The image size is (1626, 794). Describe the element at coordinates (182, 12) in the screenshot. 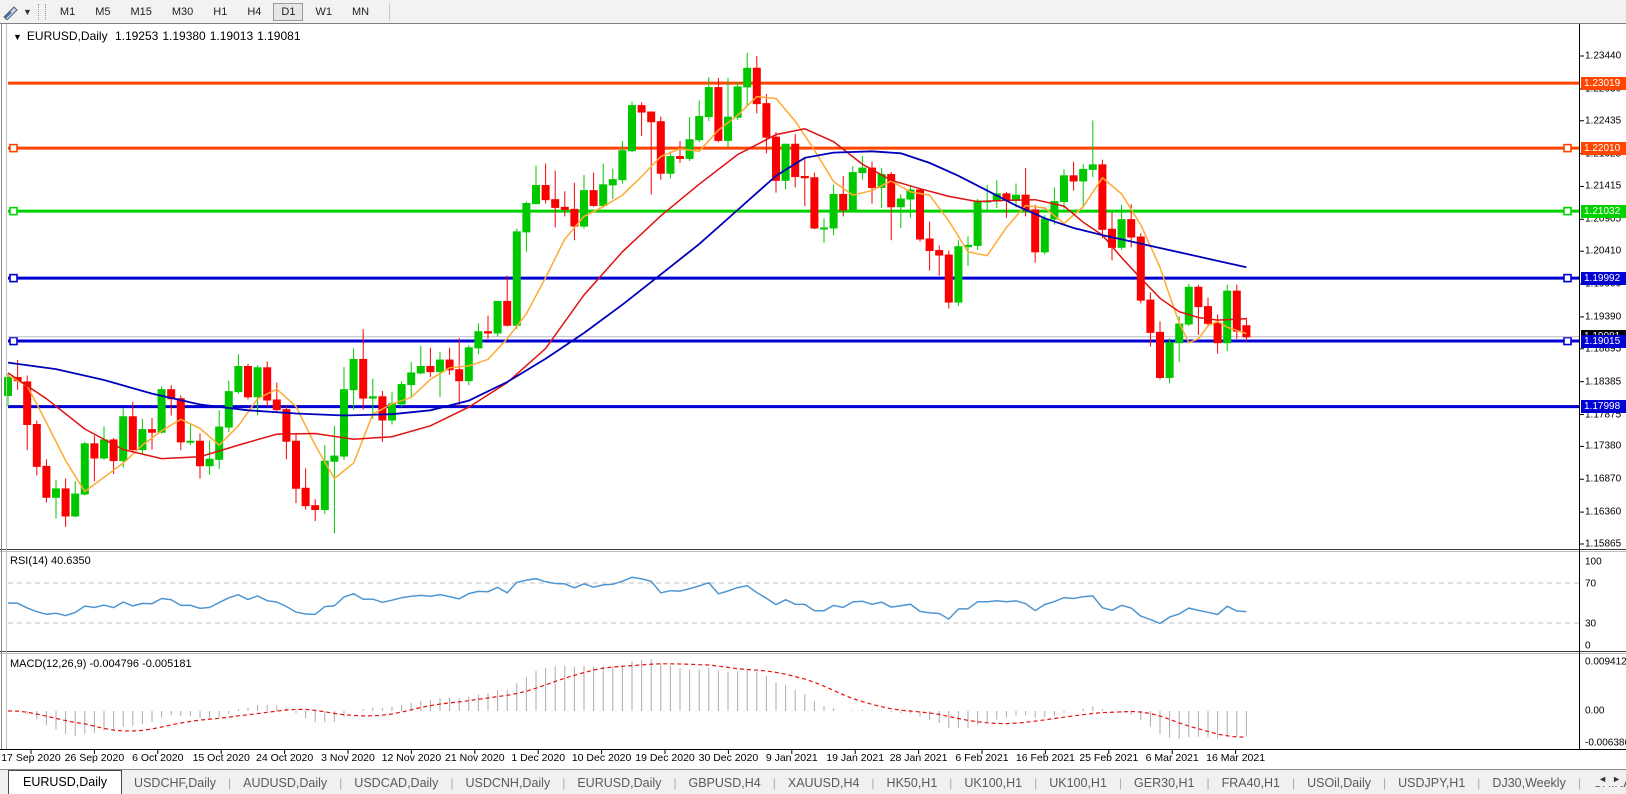

I see `timeframe-button-m30: M30` at that location.